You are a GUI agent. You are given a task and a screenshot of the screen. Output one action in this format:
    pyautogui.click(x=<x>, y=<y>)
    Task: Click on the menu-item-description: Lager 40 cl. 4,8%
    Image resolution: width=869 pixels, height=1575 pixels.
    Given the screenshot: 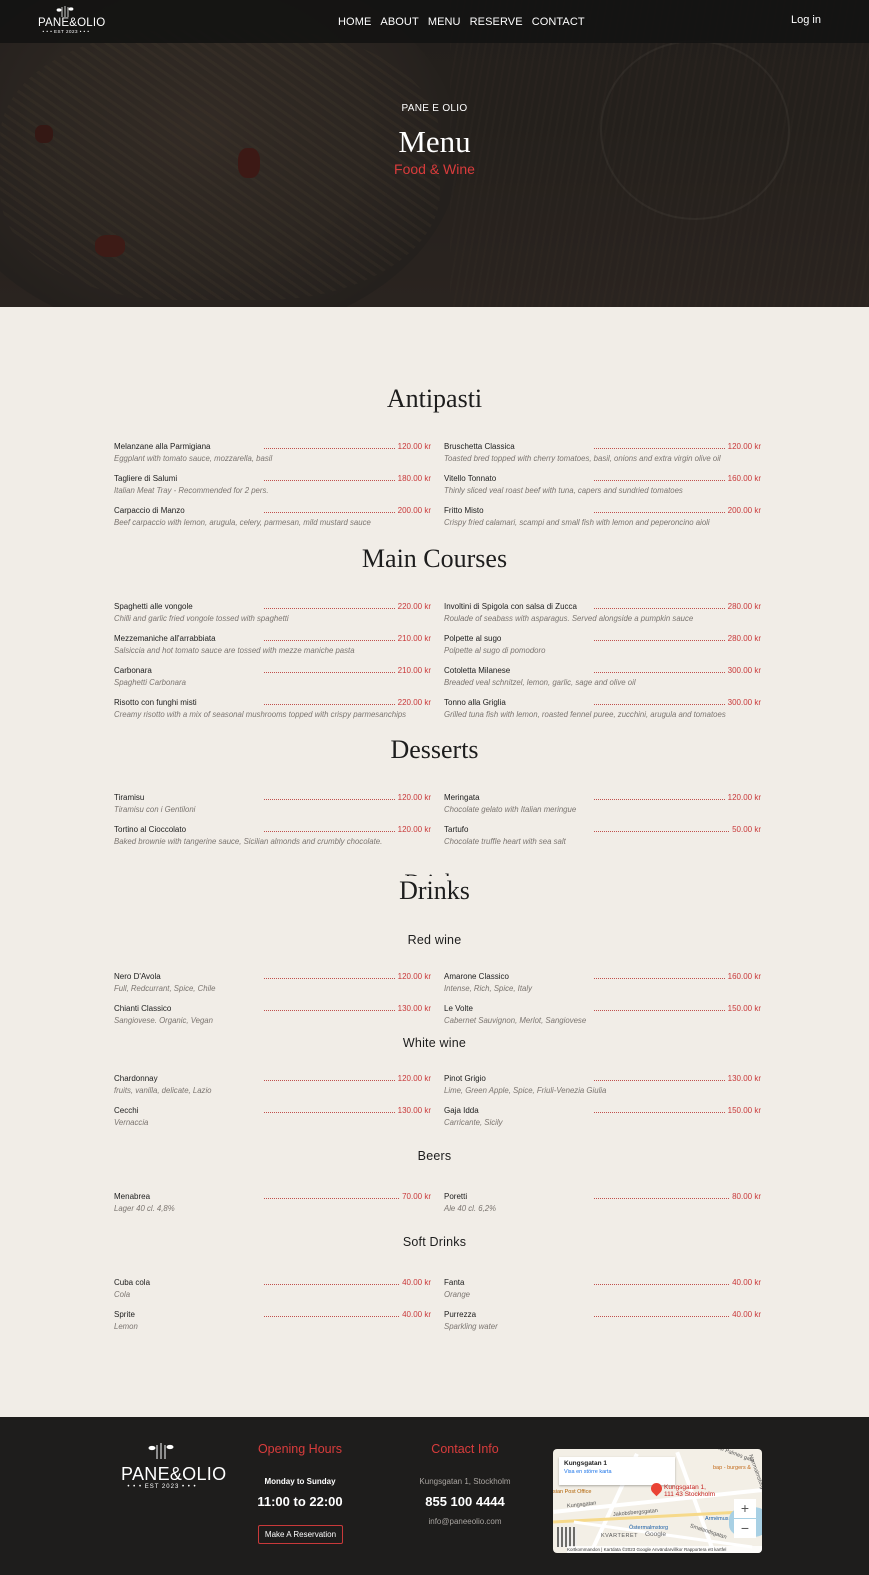 What is the action you would take?
    pyautogui.click(x=144, y=1208)
    